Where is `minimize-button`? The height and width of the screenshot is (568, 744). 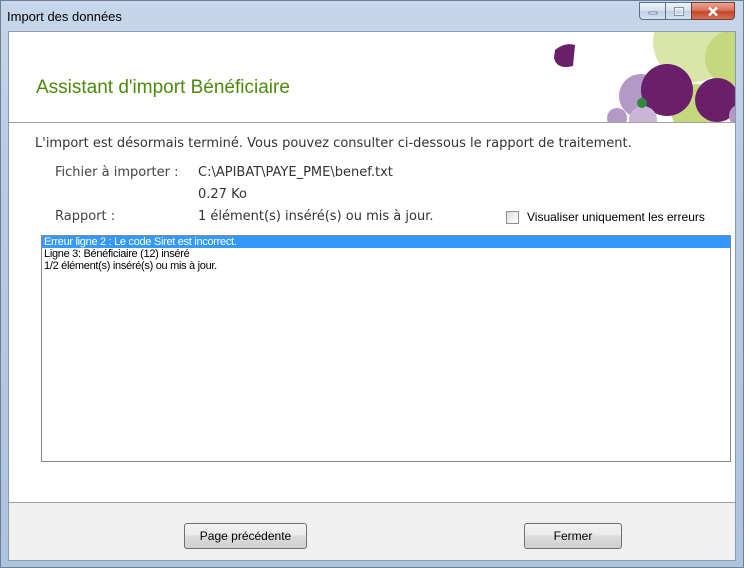 minimize-button is located at coordinates (652, 11).